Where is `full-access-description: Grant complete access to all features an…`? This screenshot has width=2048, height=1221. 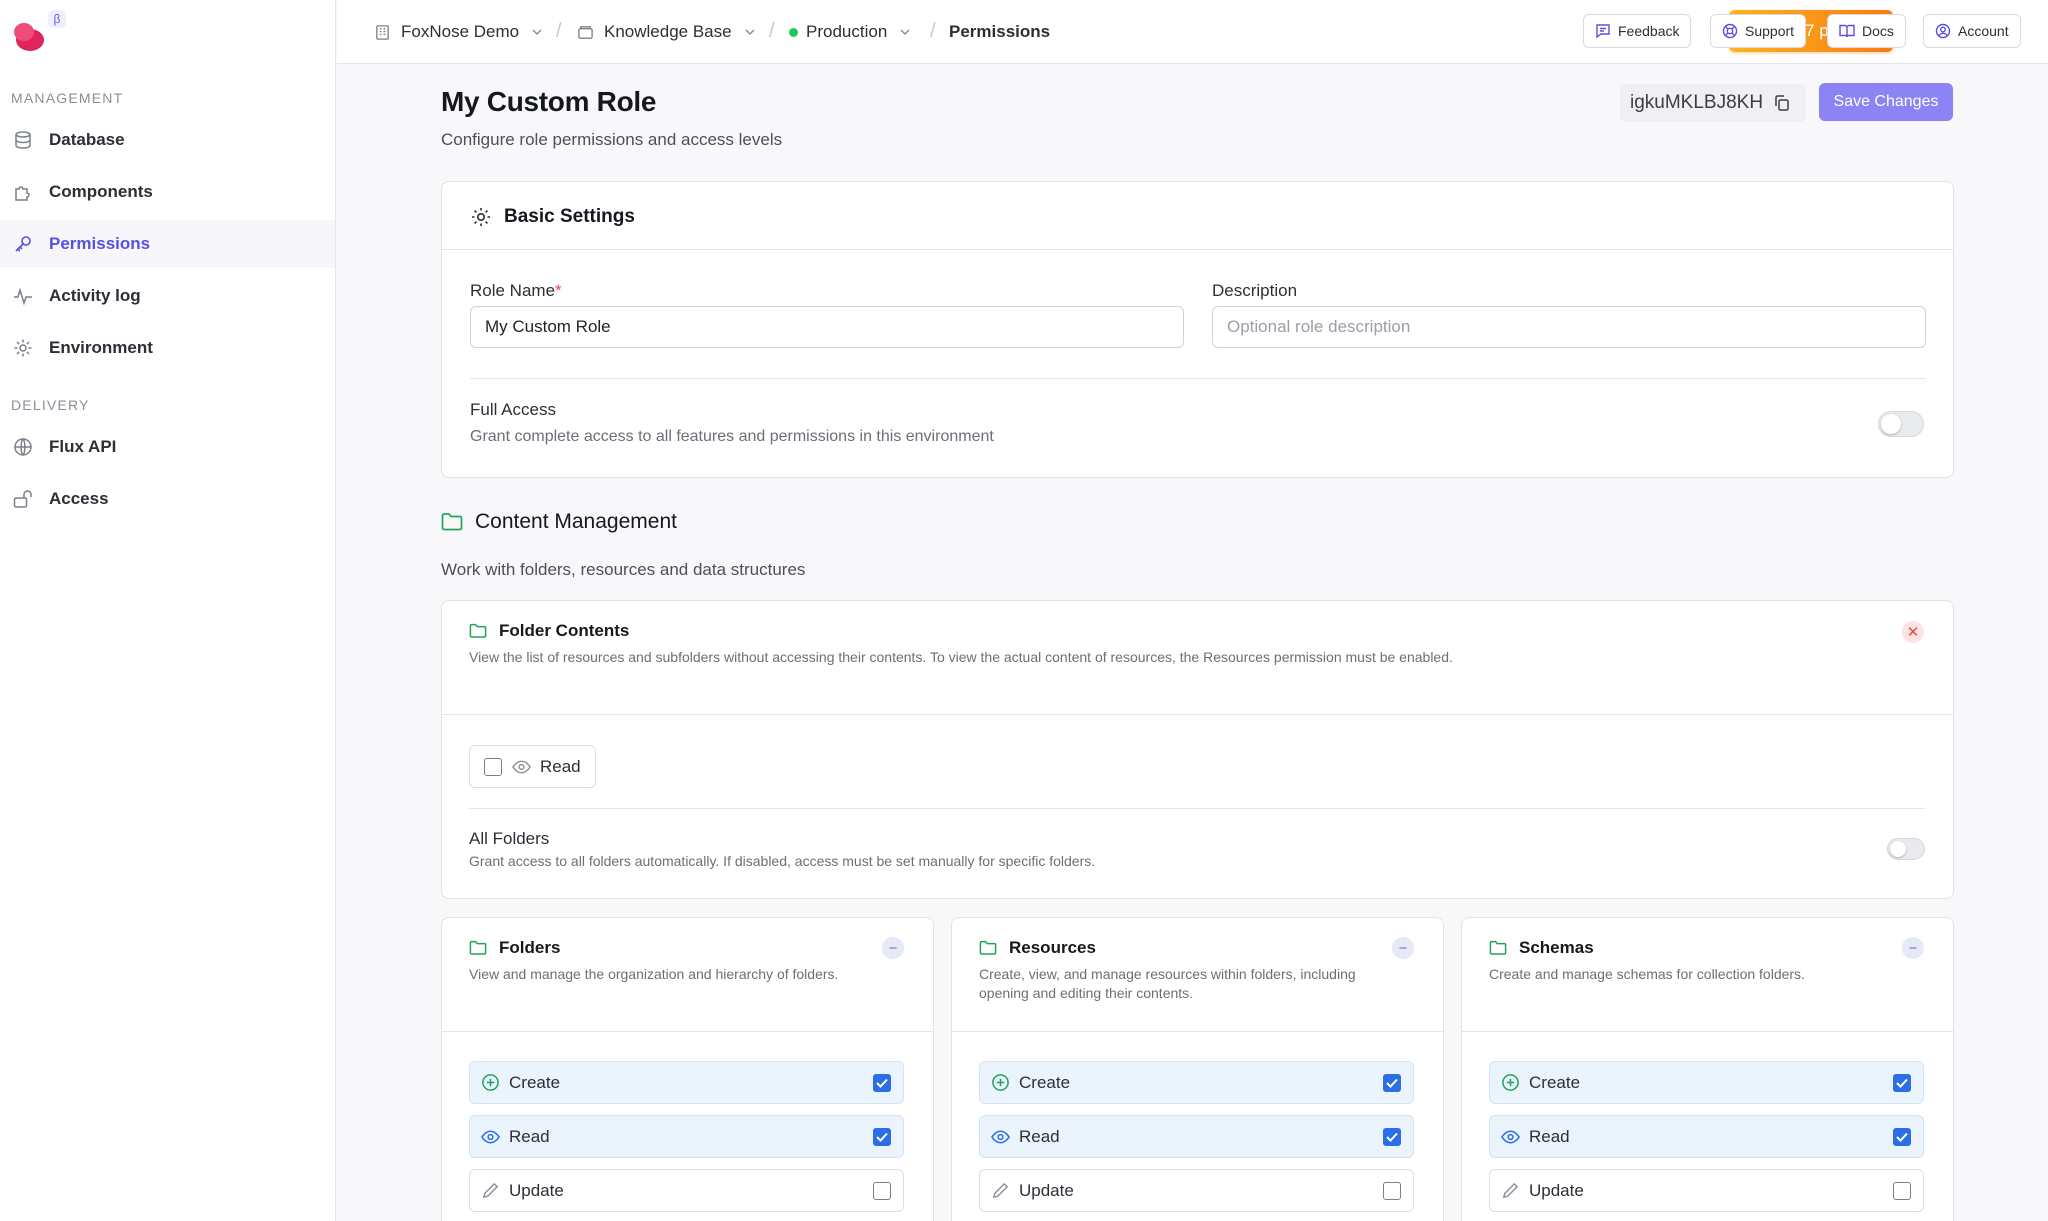
full-access-description: Grant complete access to all features an… is located at coordinates (732, 436).